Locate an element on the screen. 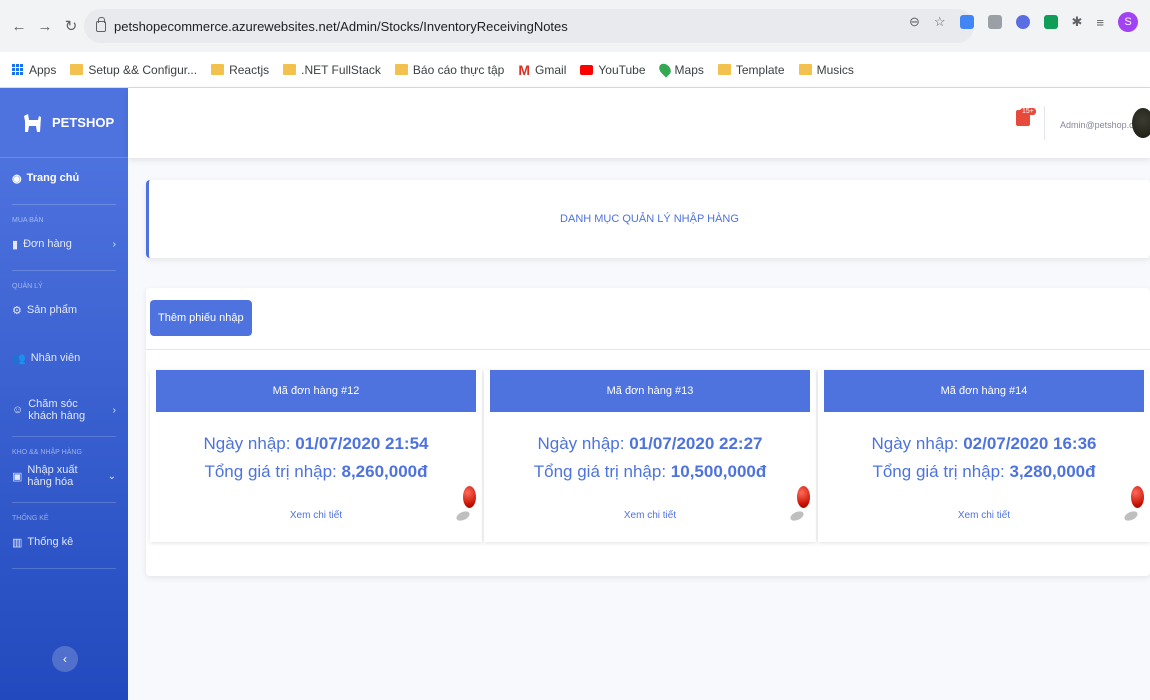 The image size is (1150, 700). bookmark-apps: Apps is located at coordinates (34, 70).